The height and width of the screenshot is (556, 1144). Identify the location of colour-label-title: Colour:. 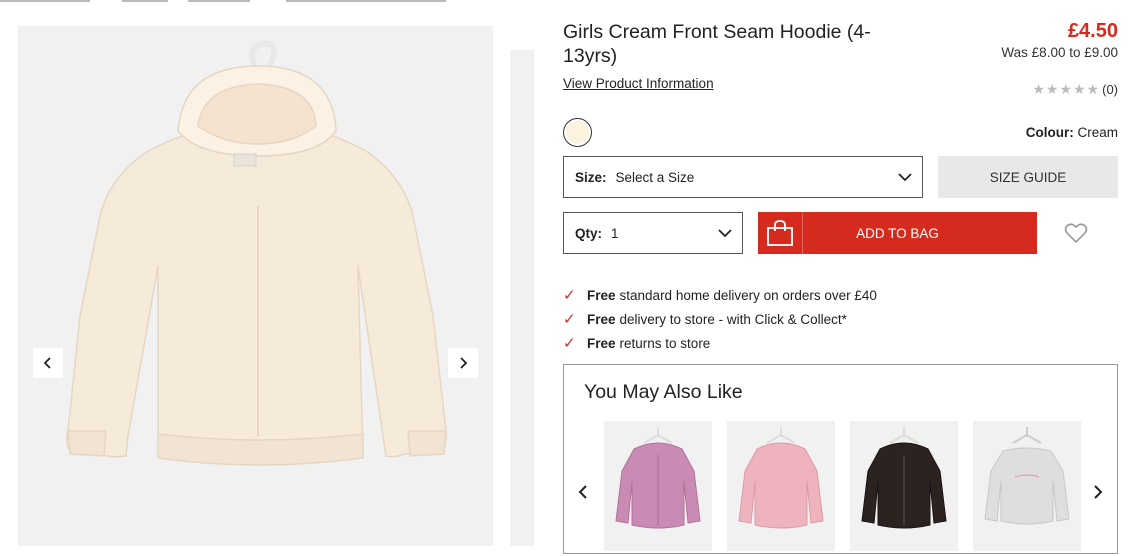
(1049, 132).